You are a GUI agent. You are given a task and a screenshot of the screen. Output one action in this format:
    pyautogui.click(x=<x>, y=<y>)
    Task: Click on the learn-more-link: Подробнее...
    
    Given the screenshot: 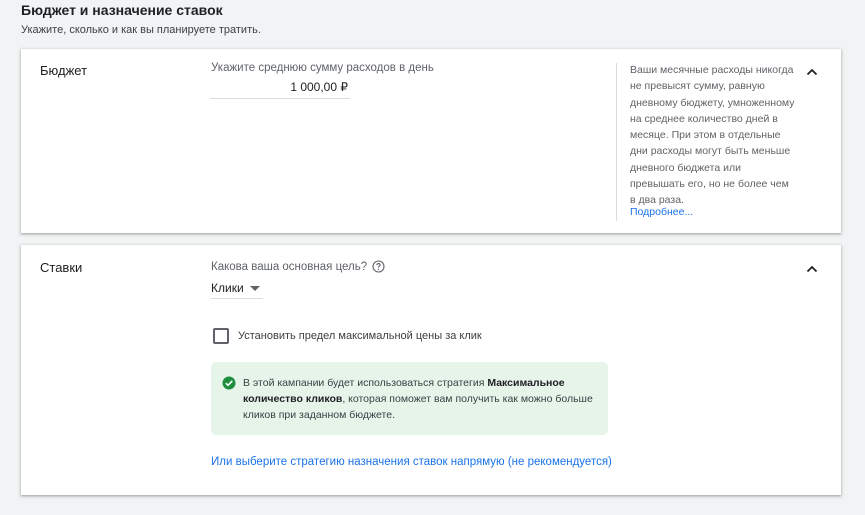 What is the action you would take?
    pyautogui.click(x=661, y=212)
    